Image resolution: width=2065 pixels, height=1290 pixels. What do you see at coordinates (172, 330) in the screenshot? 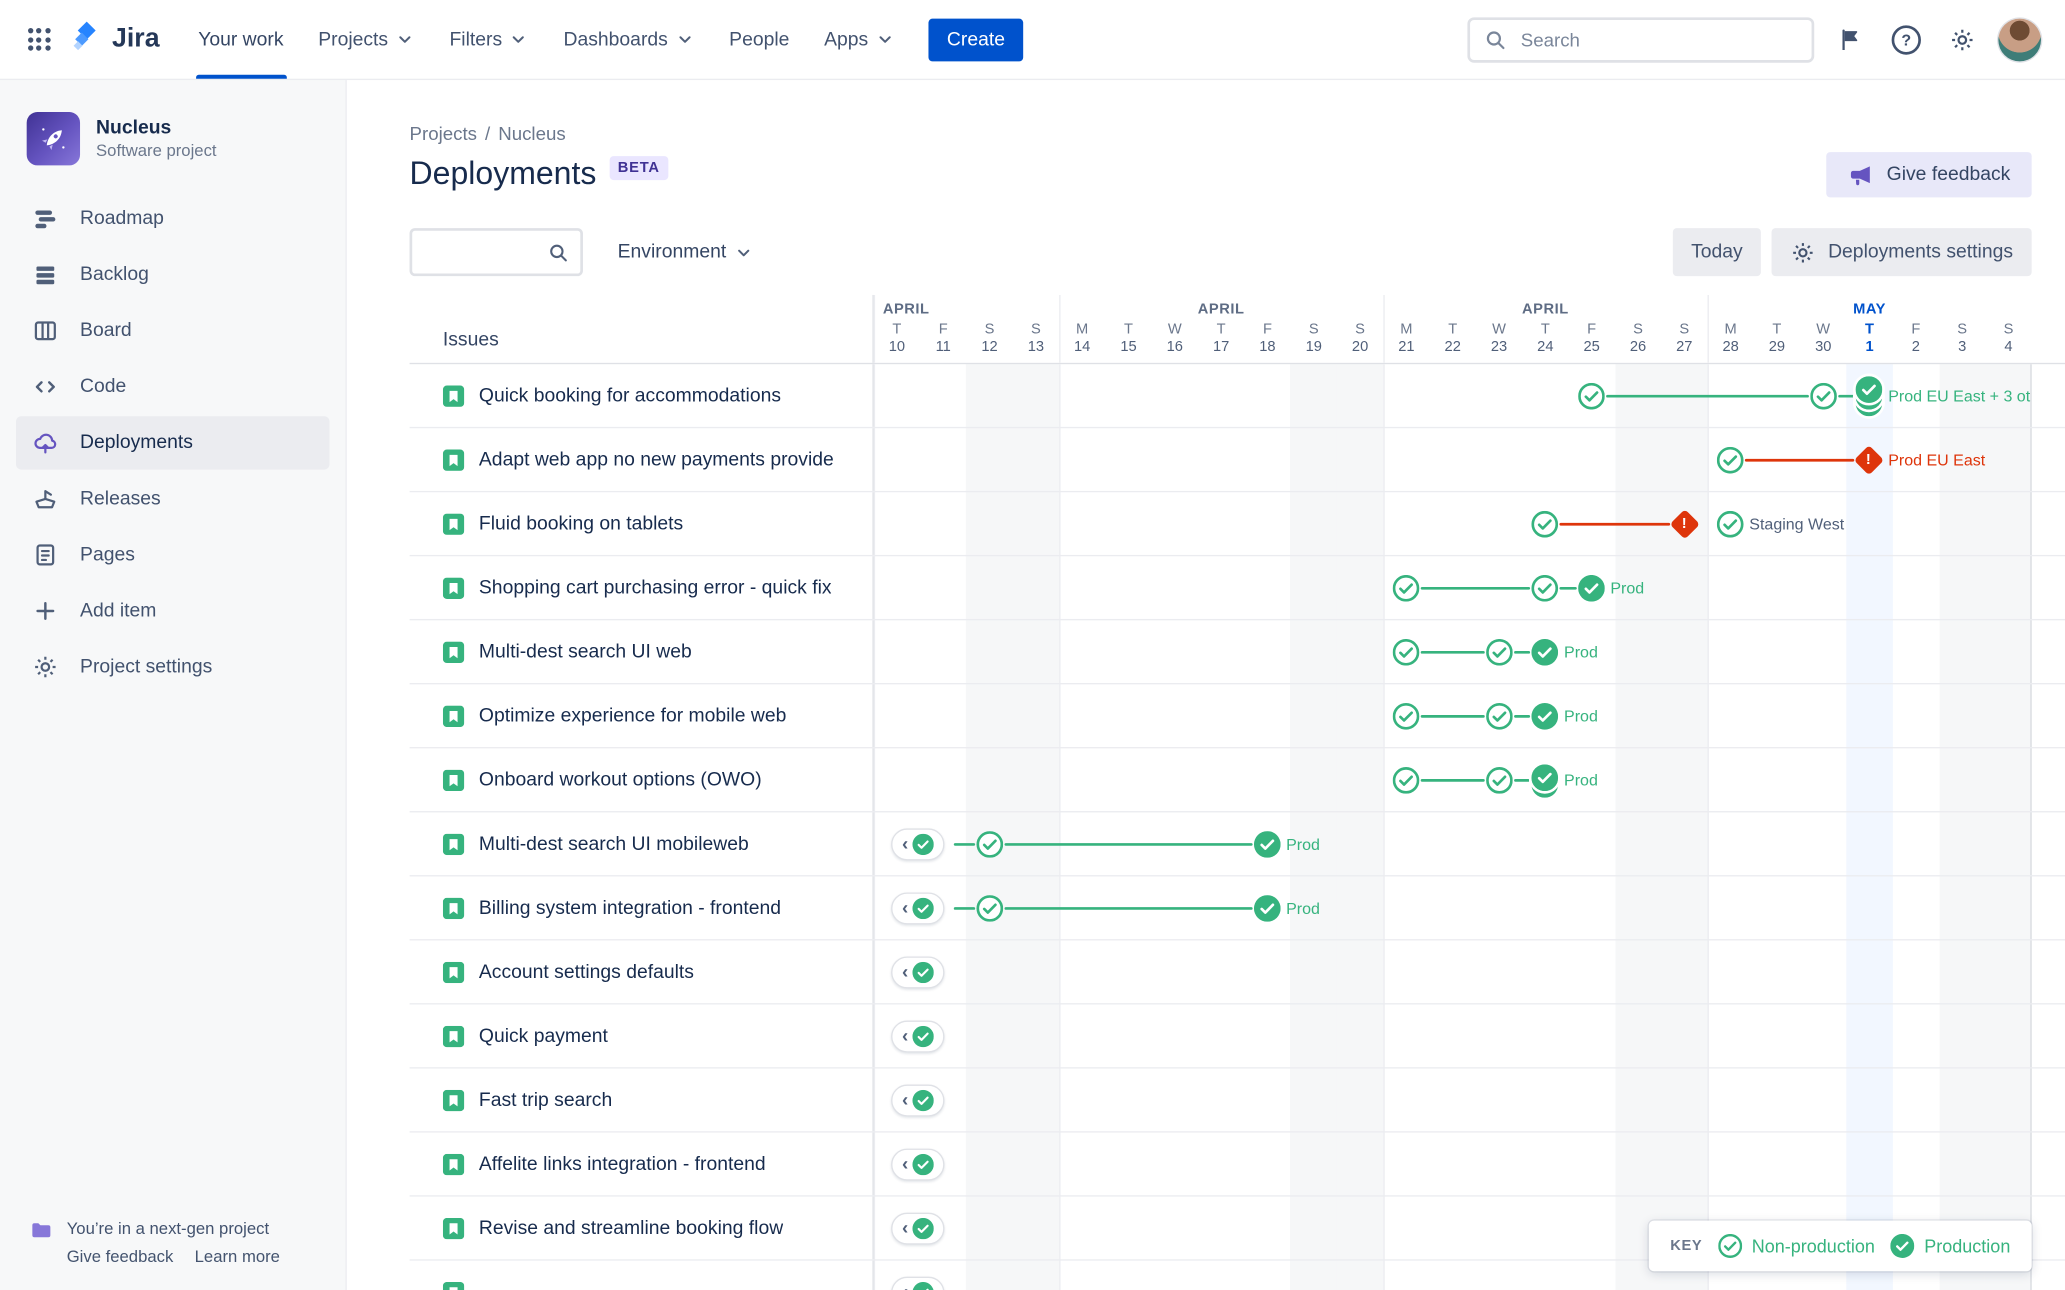
I see `sidebar-item-board: Board` at bounding box center [172, 330].